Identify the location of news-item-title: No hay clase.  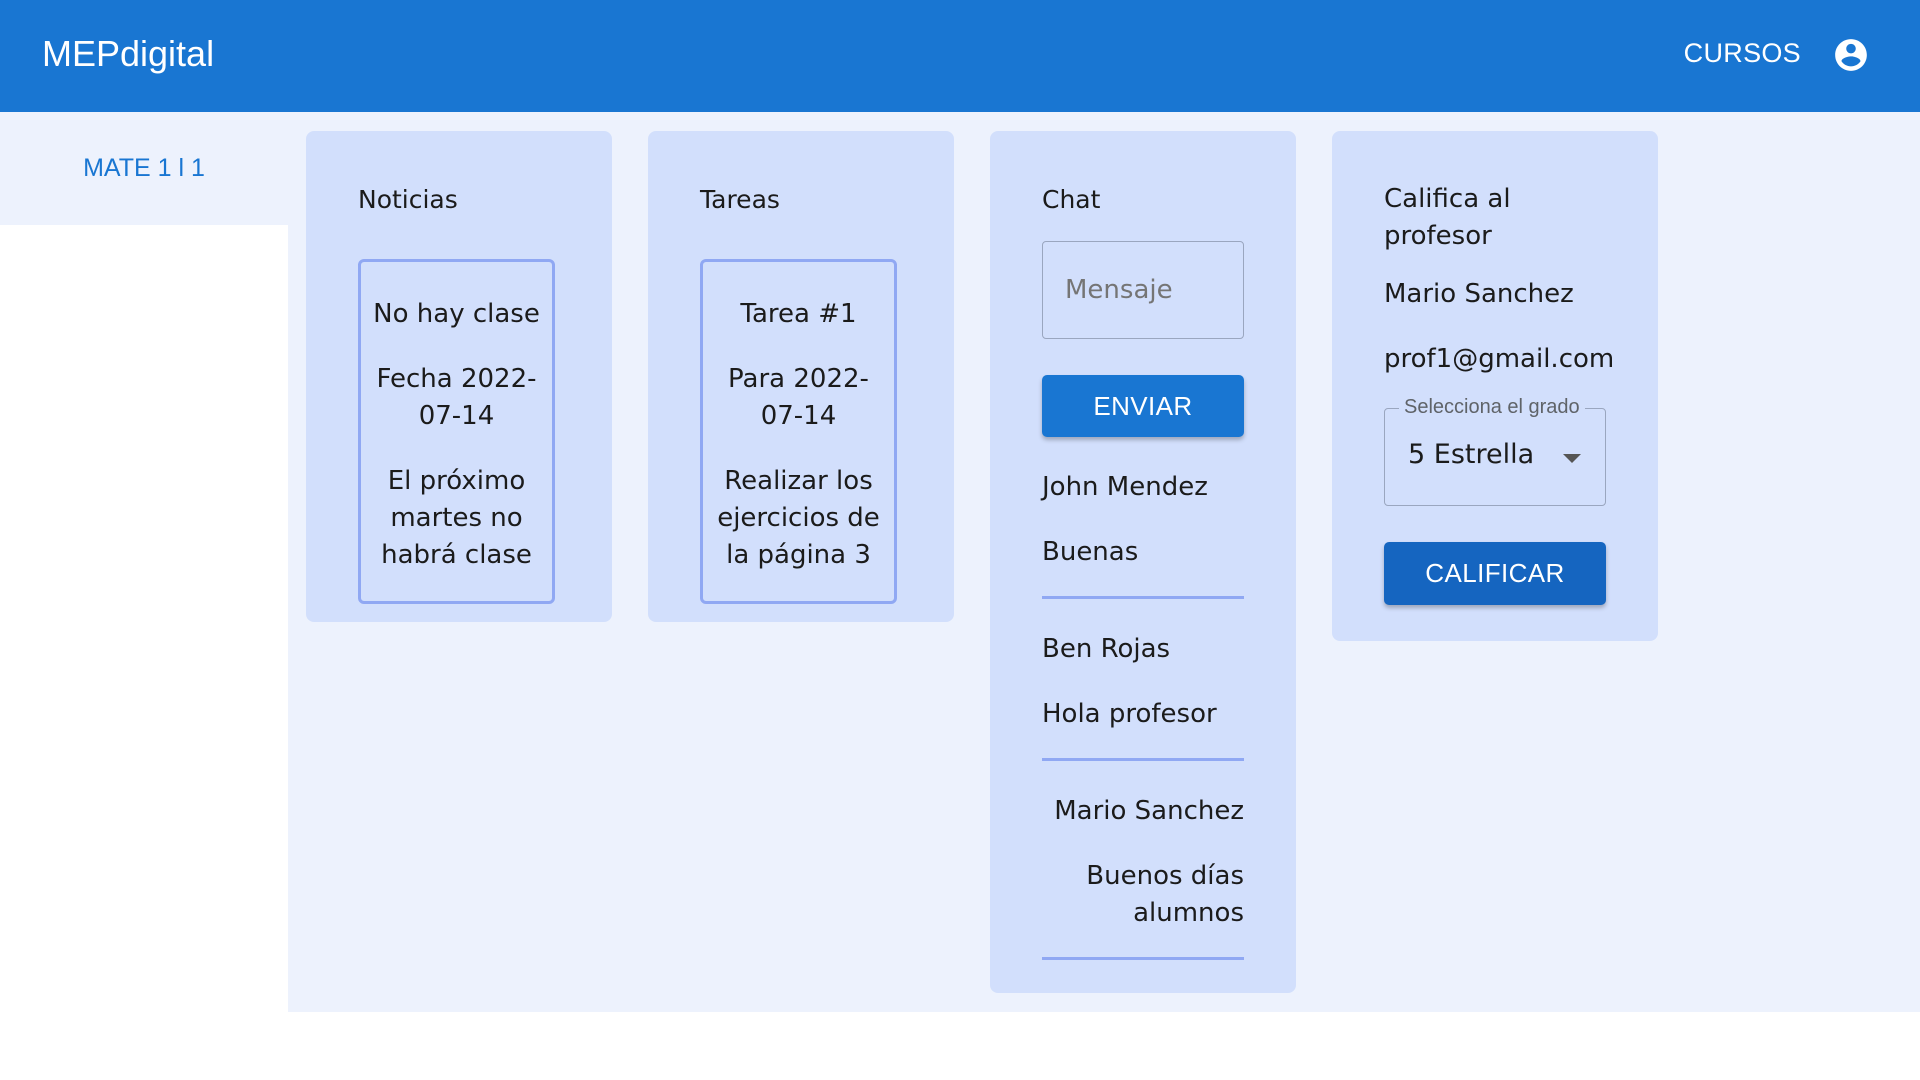
(456, 314).